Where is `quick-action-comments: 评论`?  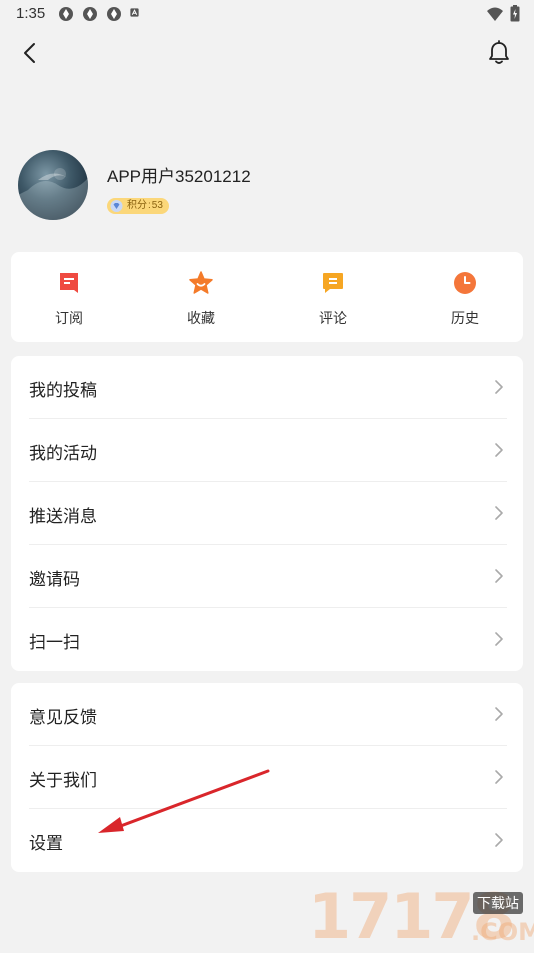 quick-action-comments: 评论 is located at coordinates (333, 297).